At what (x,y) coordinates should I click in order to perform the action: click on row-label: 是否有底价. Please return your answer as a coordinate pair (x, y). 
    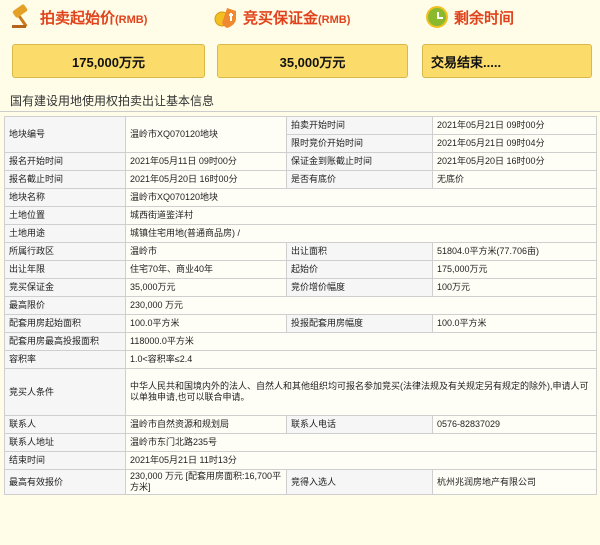
    Looking at the image, I should click on (359, 179).